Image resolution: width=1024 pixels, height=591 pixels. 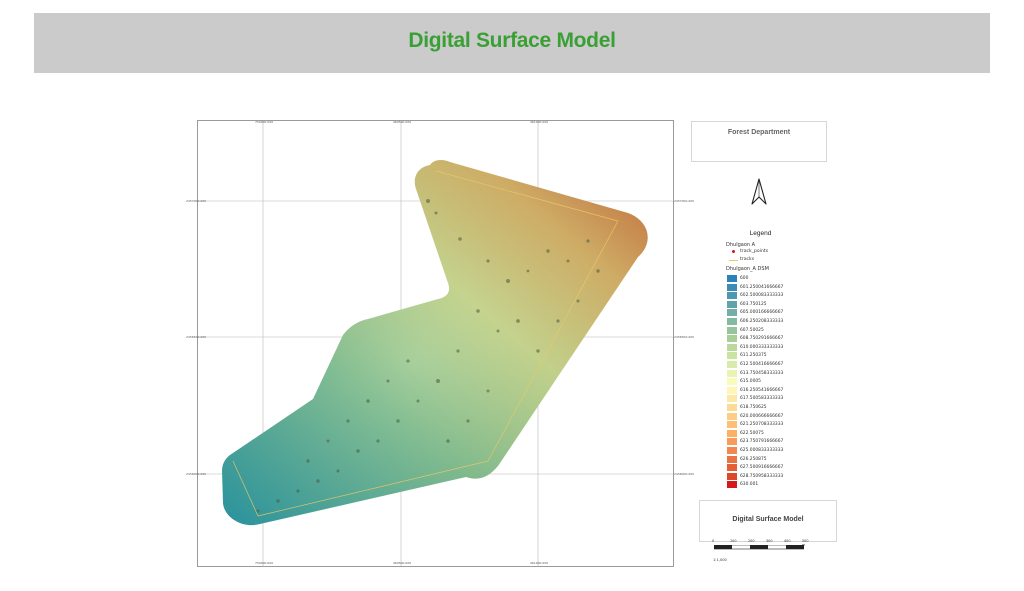 What do you see at coordinates (762, 321) in the screenshot?
I see `legend-class-label: 606.250208333333` at bounding box center [762, 321].